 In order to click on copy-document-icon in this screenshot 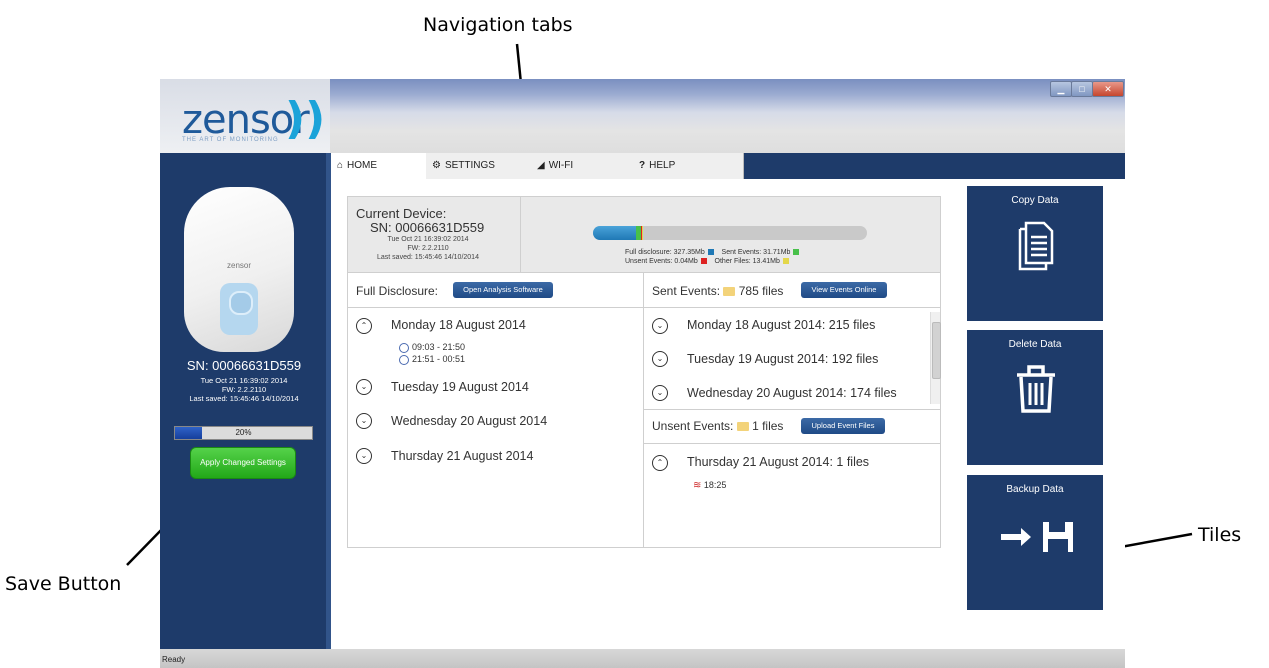, I will do `click(1036, 246)`.